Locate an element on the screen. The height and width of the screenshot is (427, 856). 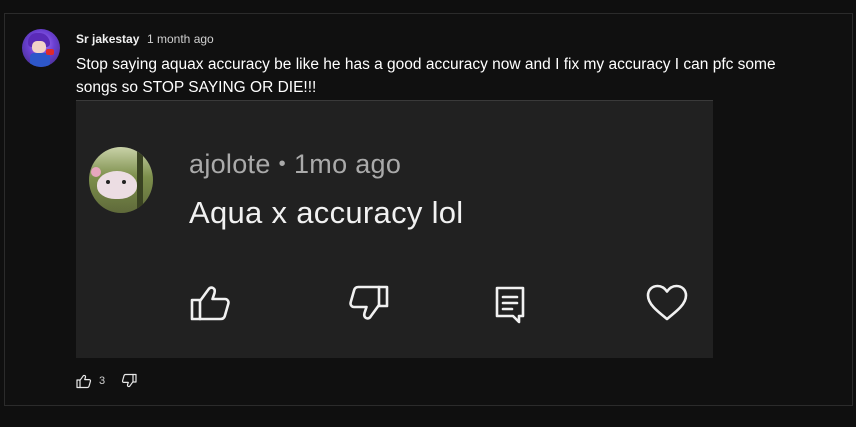
heart-icon is located at coordinates (667, 303).